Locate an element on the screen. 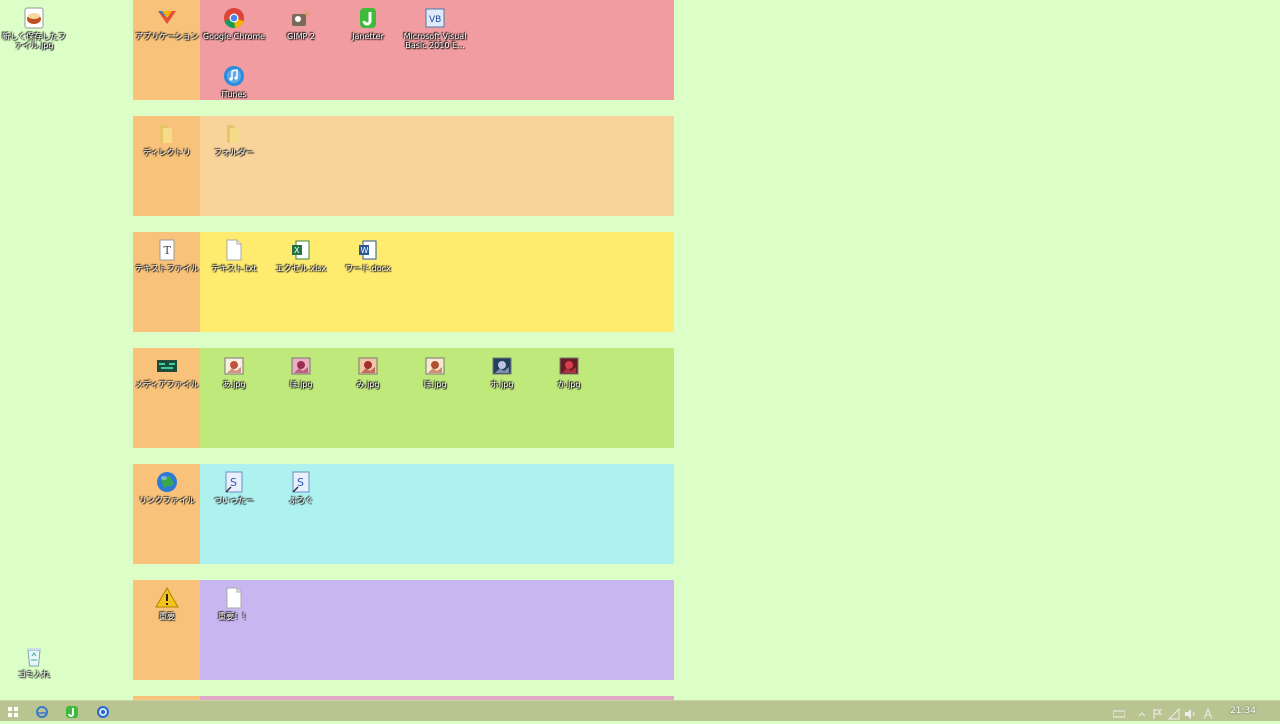  desktop-item: S ついったー is located at coordinates (234, 484).